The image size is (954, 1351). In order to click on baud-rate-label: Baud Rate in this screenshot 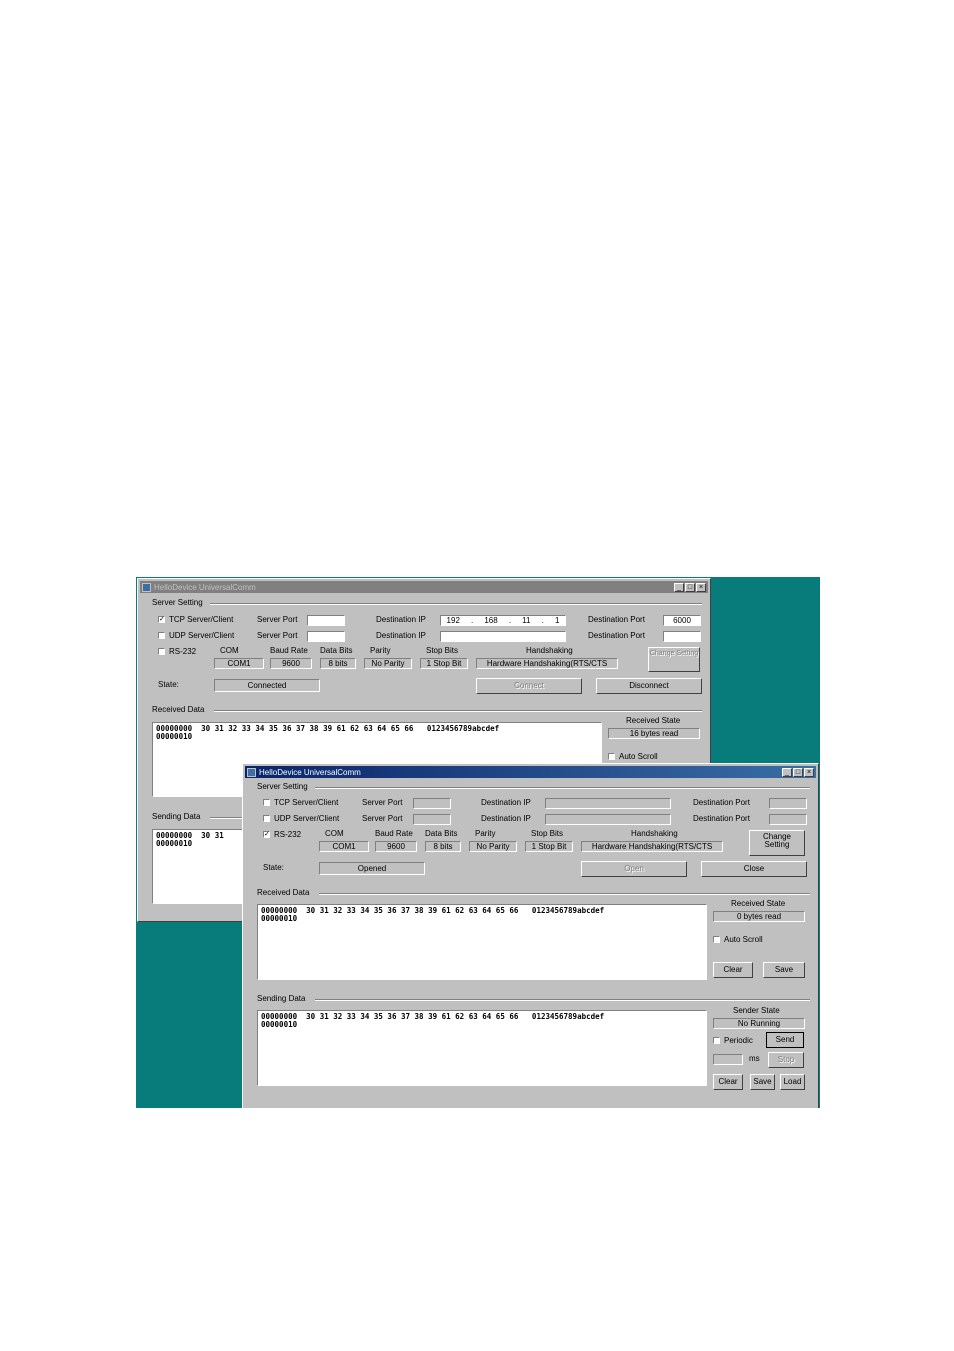, I will do `click(394, 833)`.